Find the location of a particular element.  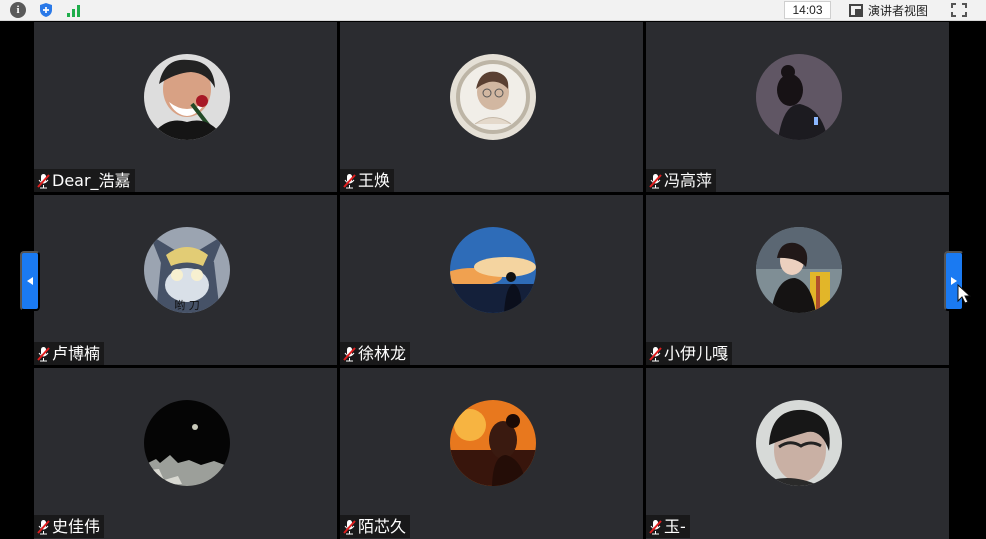

participant-tile: 哟 刀 卢博楠 is located at coordinates (185, 280).